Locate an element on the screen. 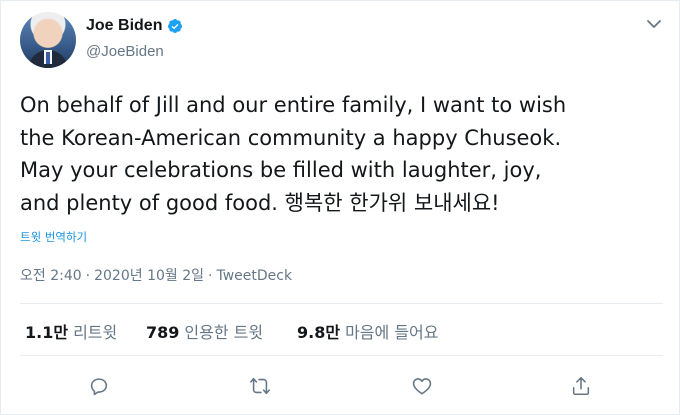 The width and height of the screenshot is (680, 415). retweet-icon is located at coordinates (260, 386).